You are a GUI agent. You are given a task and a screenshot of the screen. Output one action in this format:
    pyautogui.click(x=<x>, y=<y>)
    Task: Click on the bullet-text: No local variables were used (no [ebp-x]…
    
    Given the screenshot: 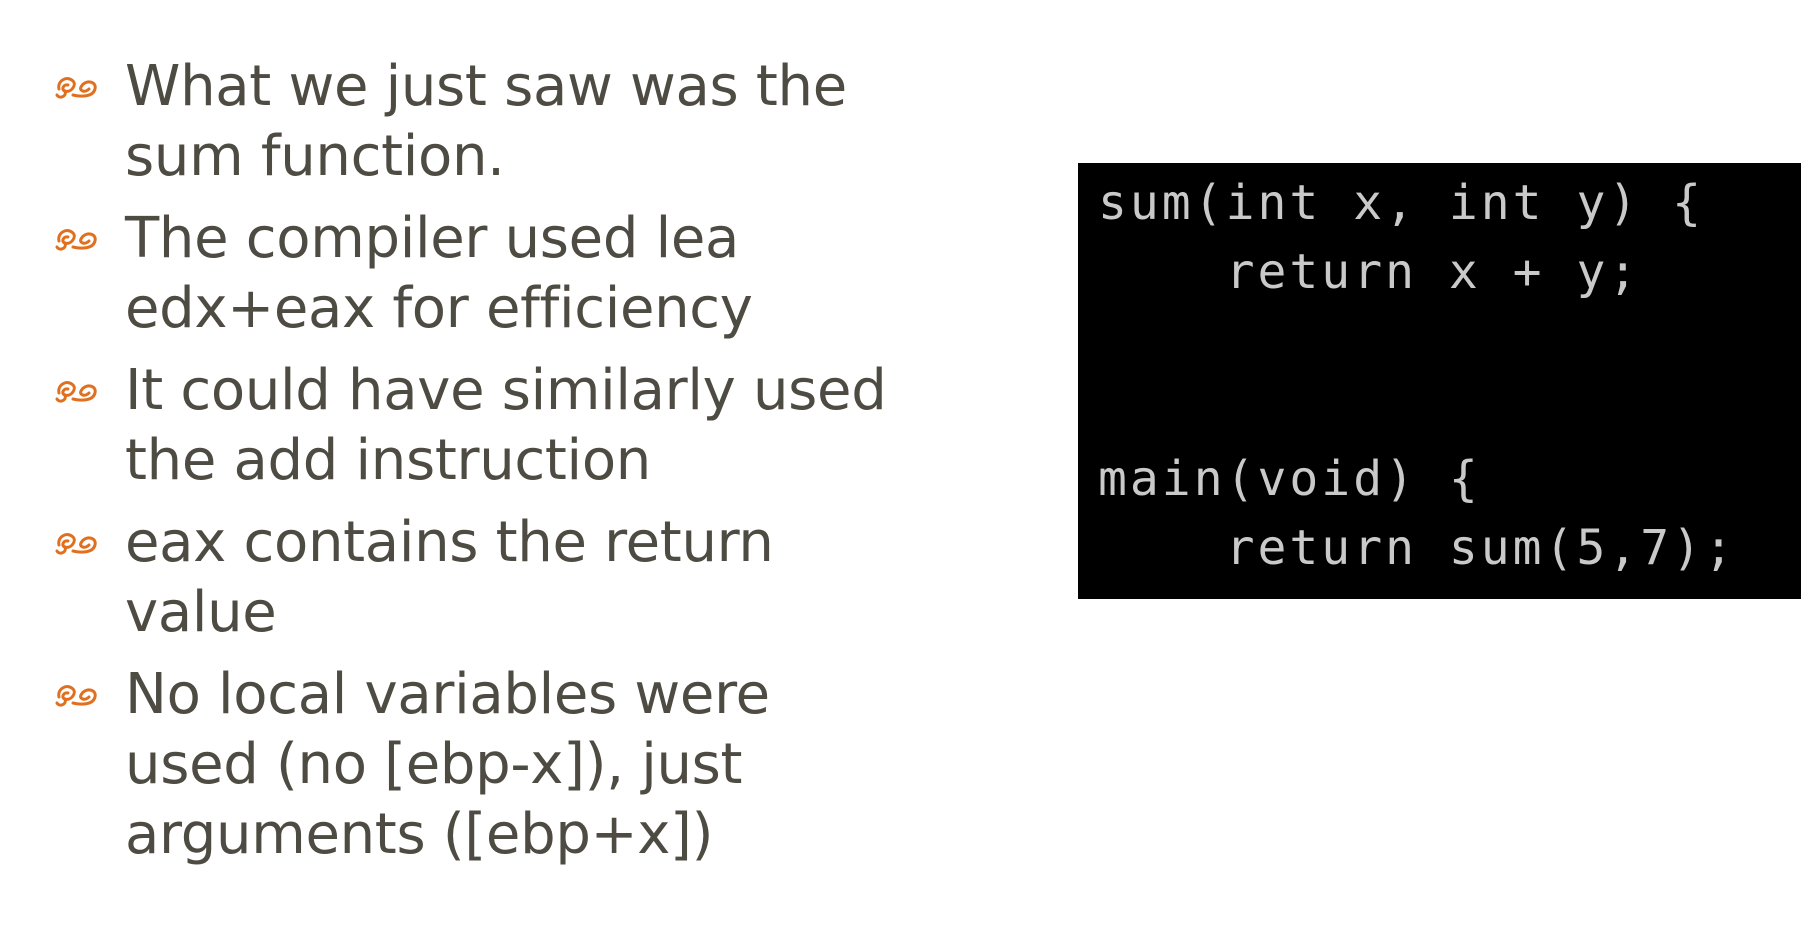 What is the action you would take?
    pyautogui.click(x=447, y=764)
    